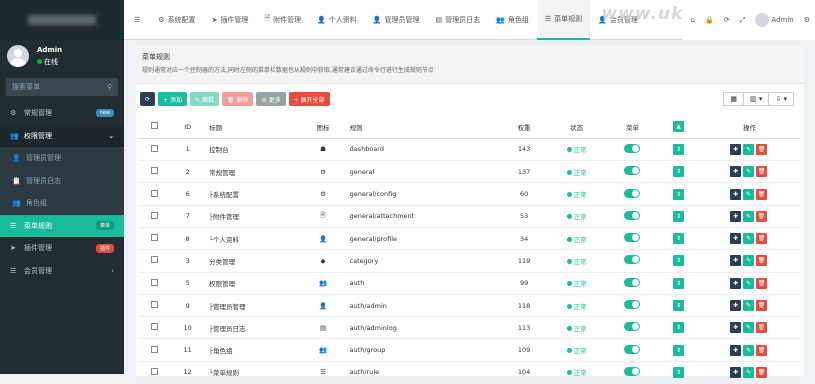 This screenshot has width=815, height=384. I want to click on sidebar-item-7: ☰ 会员管理 ‹, so click(62, 271).